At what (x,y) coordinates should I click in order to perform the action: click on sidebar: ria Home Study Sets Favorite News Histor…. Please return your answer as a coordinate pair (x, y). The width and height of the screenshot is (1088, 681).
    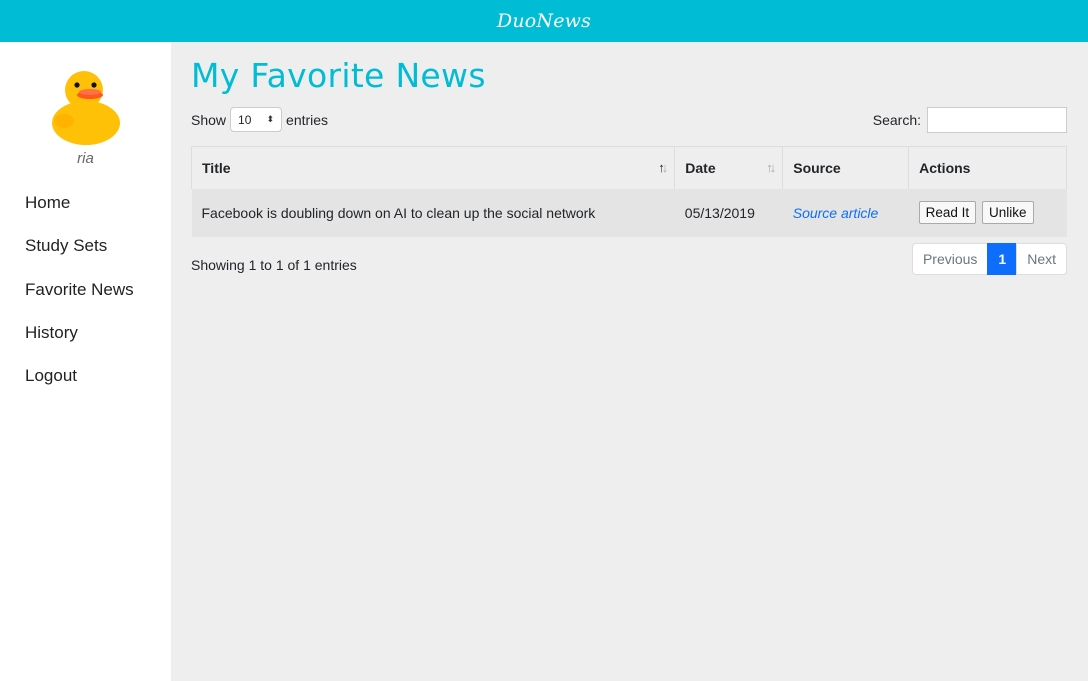
    Looking at the image, I should click on (85, 361).